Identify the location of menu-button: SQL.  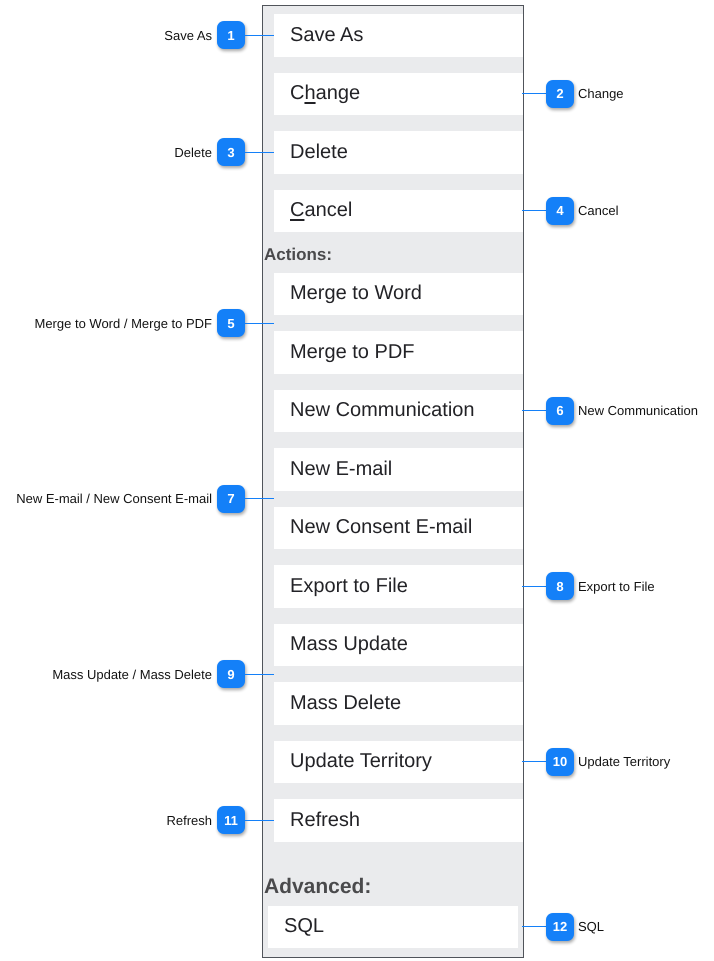
(393, 927).